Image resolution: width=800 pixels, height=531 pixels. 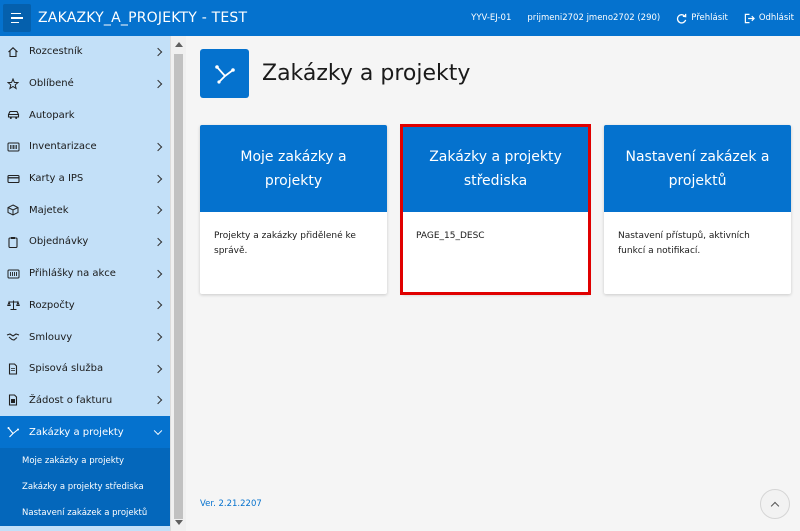 What do you see at coordinates (13, 52) in the screenshot?
I see `home-icon` at bounding box center [13, 52].